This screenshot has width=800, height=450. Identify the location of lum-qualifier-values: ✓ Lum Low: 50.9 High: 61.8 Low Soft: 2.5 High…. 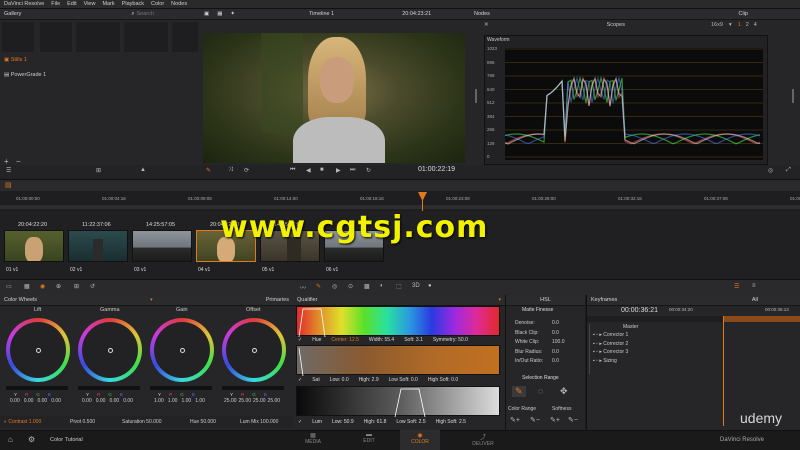
(398, 422).